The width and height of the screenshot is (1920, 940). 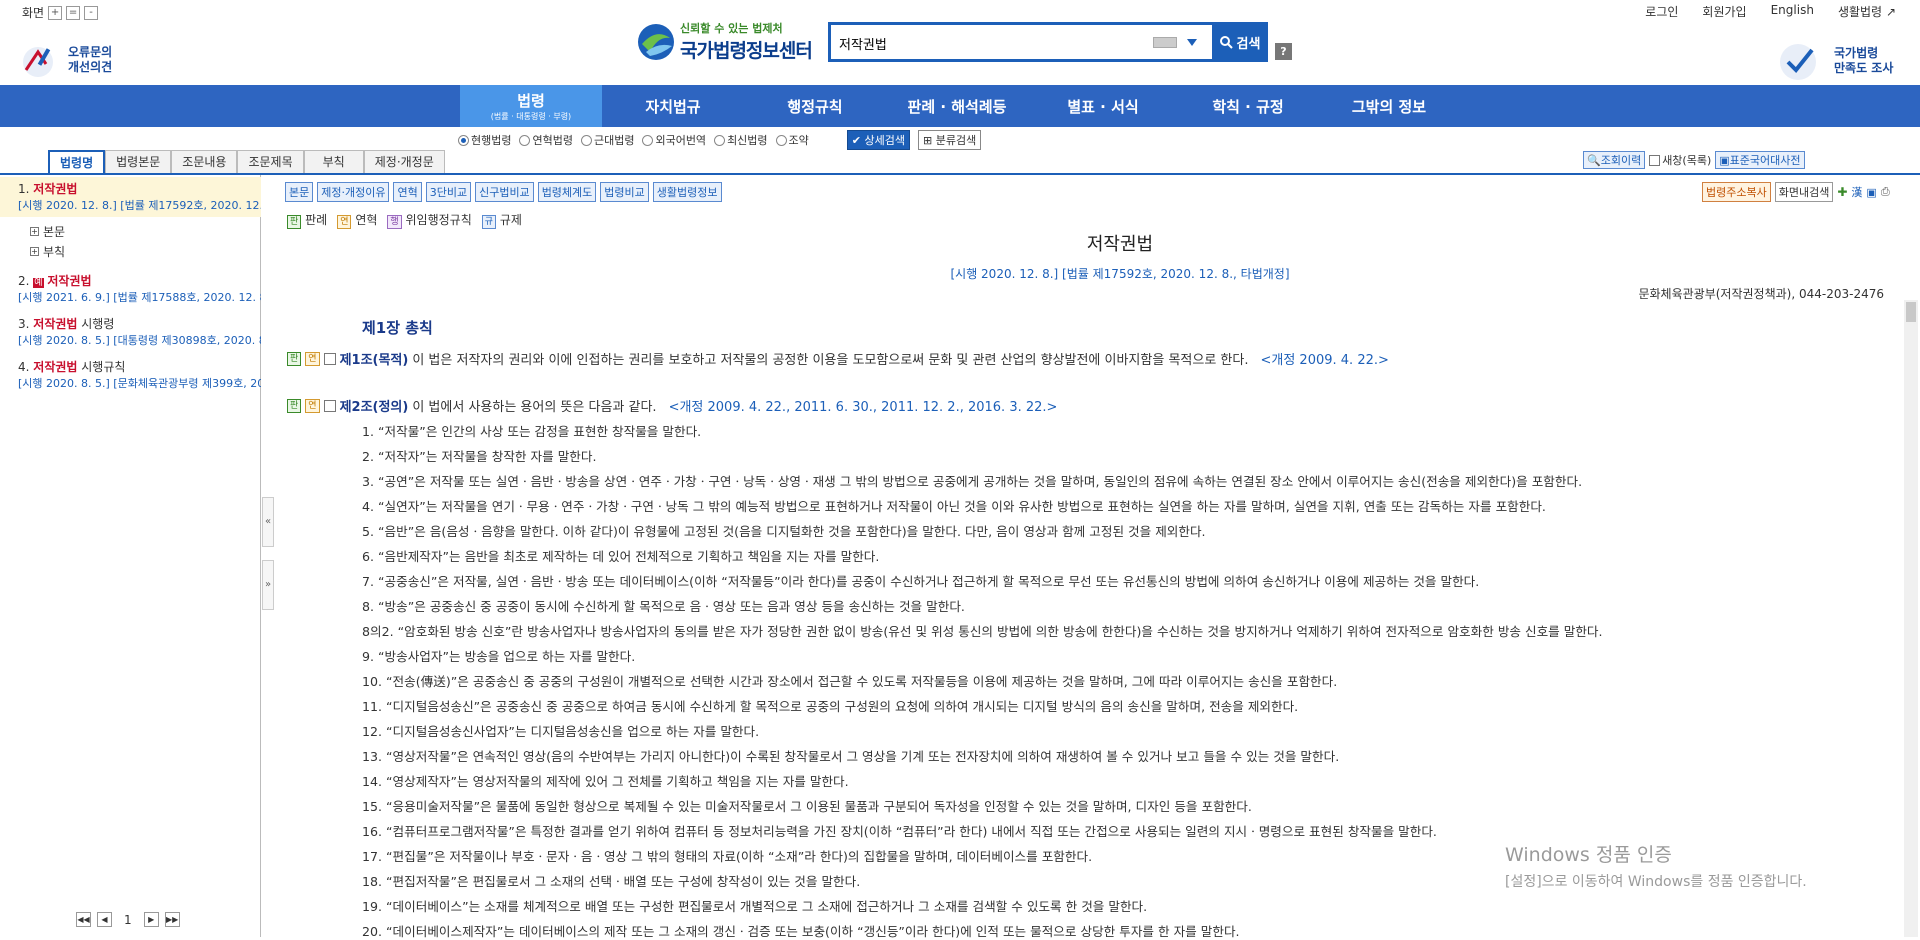 I want to click on tree-node-addenda: + 부칙, so click(x=47, y=251).